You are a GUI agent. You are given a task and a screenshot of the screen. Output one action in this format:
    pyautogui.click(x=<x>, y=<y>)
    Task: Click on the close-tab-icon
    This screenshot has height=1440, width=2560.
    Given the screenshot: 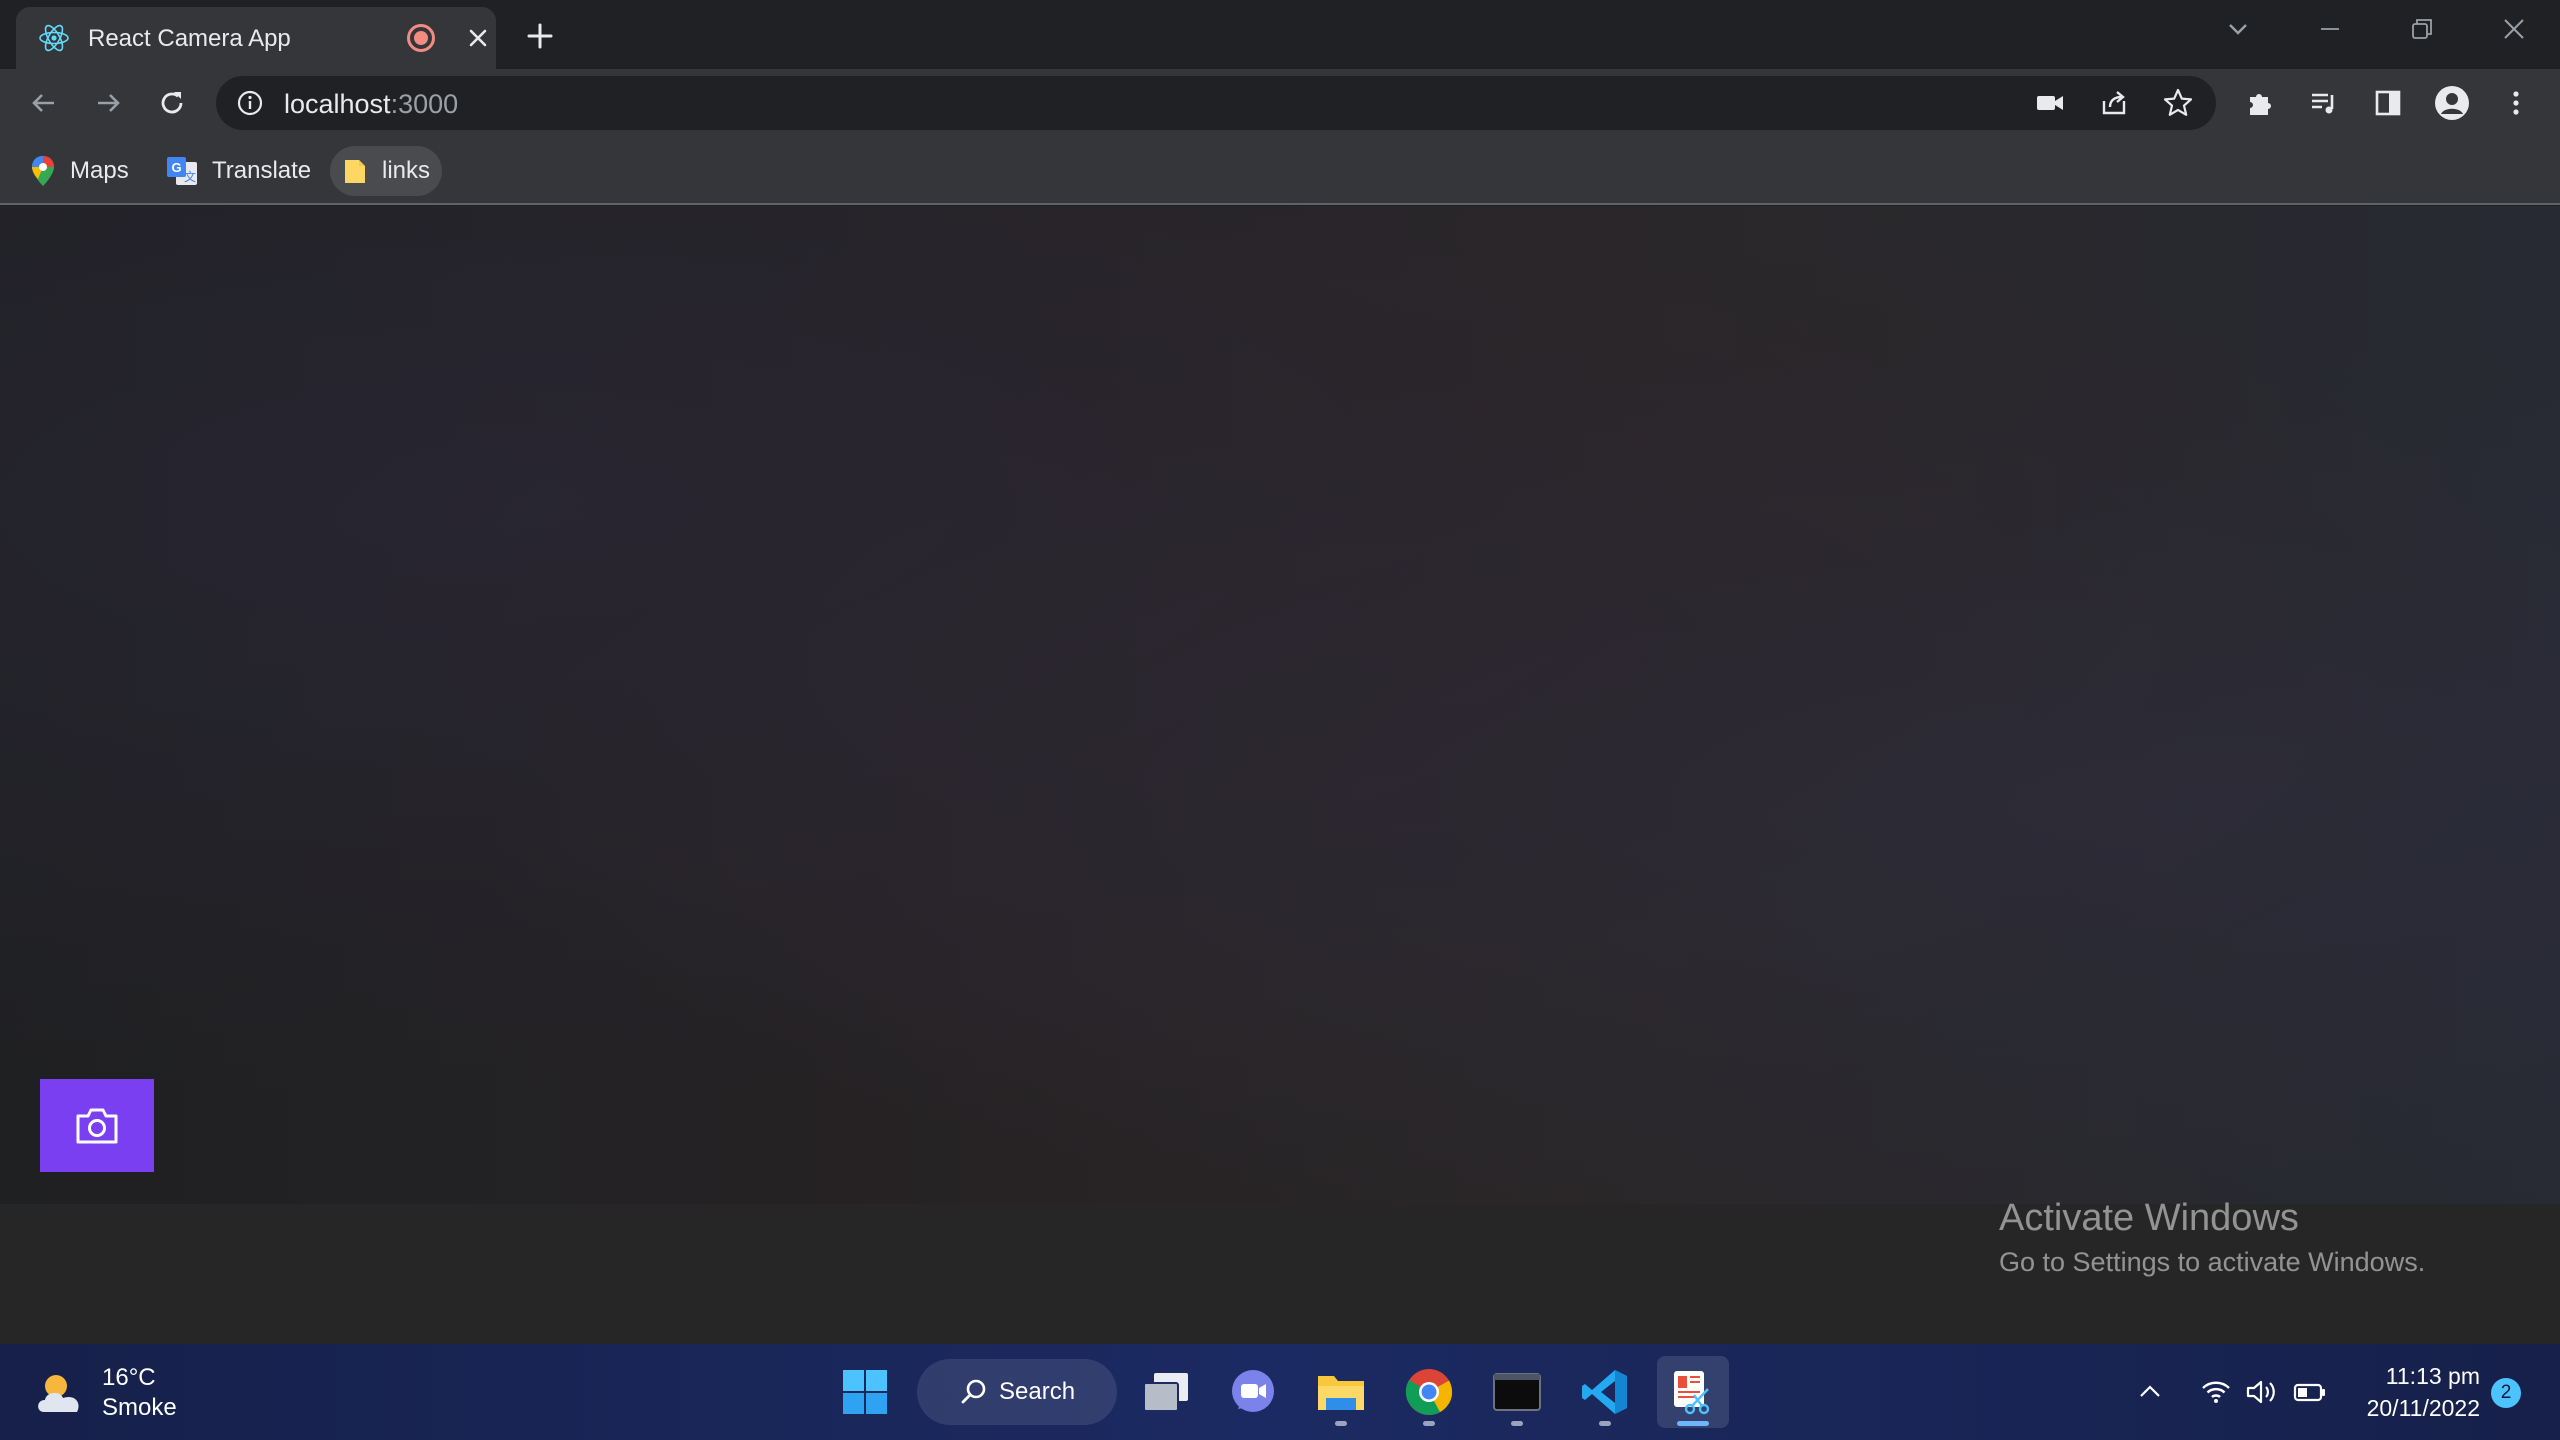 What is the action you would take?
    pyautogui.click(x=478, y=38)
    